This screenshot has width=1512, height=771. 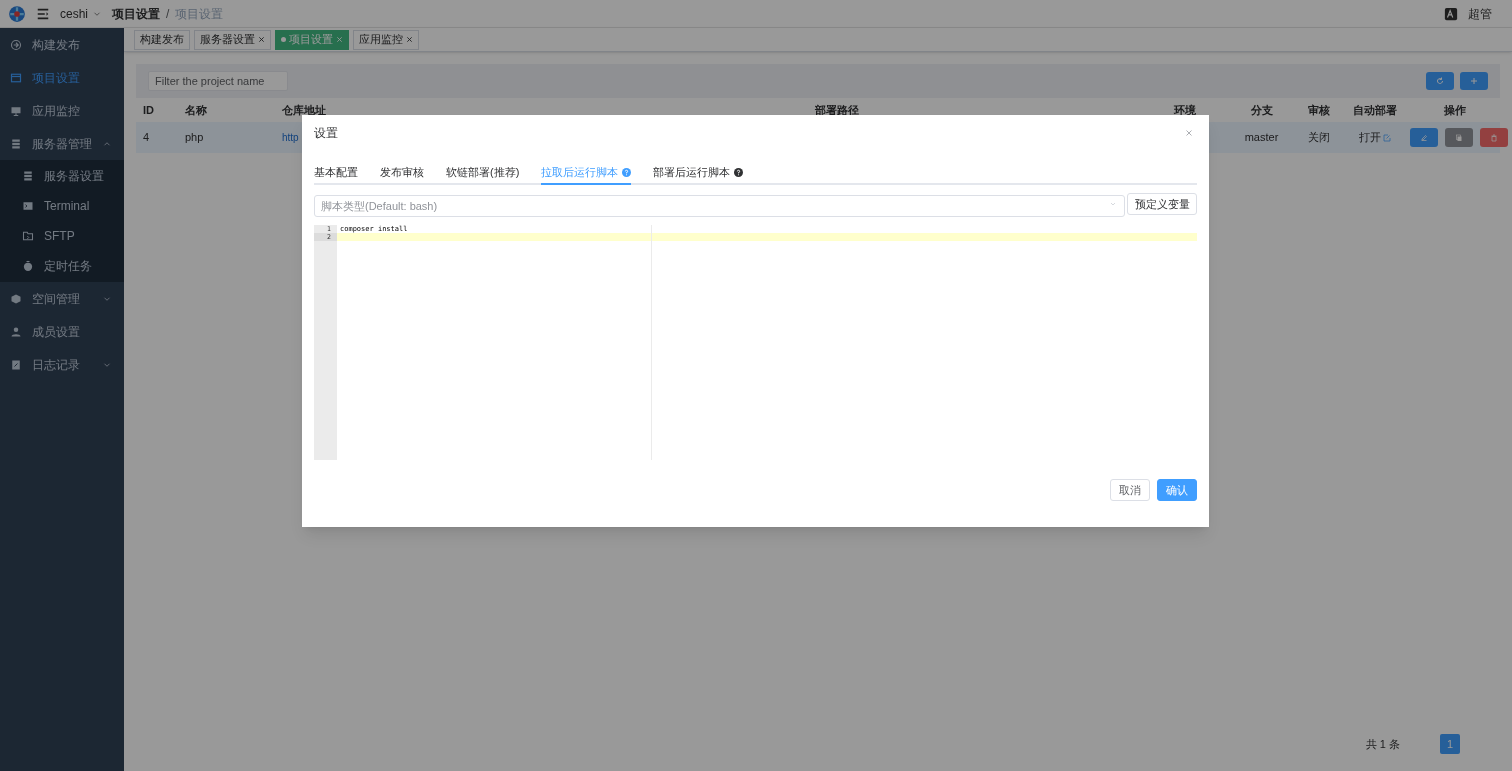 I want to click on document-icon, so click(x=16, y=364).